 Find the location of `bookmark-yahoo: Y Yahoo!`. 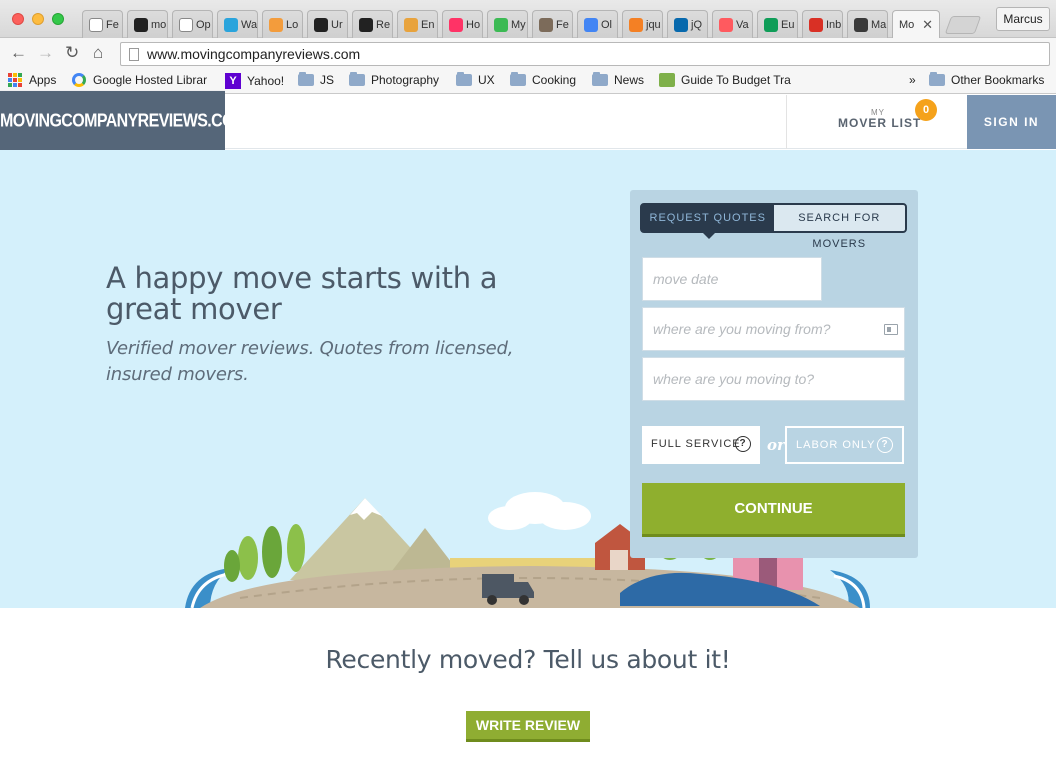

bookmark-yahoo: Y Yahoo! is located at coordinates (254, 81).